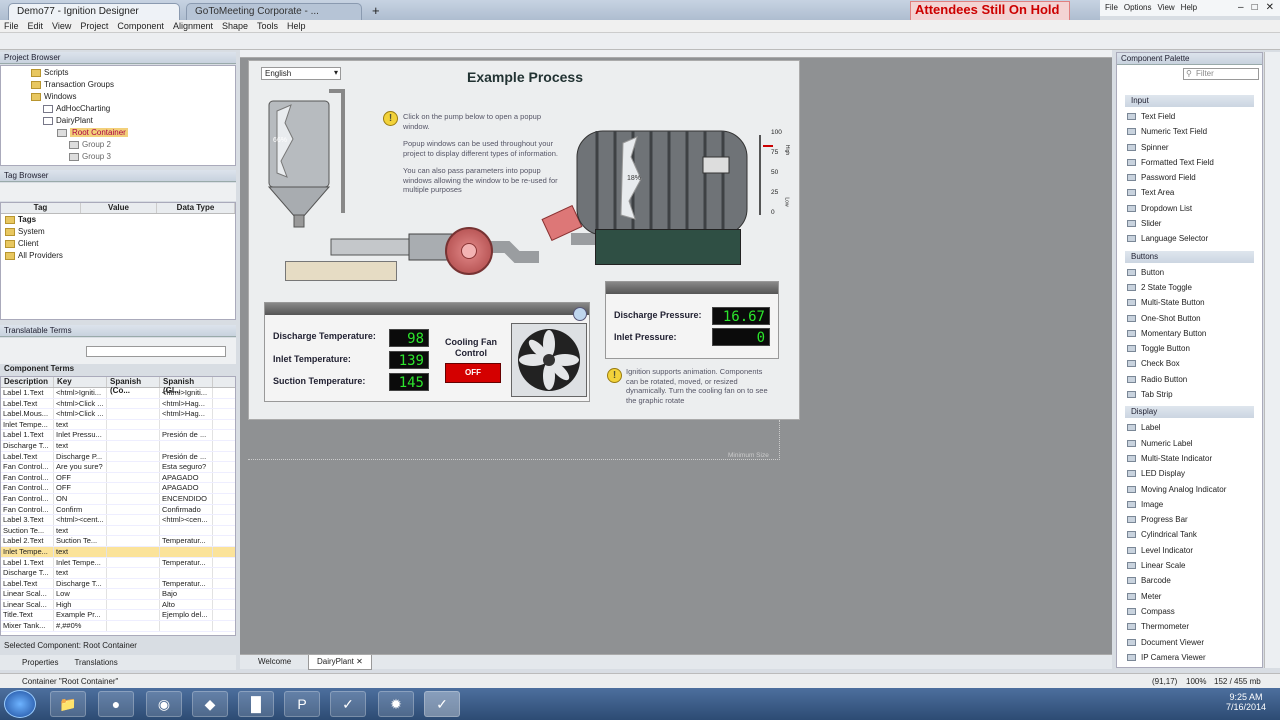 This screenshot has height=720, width=1280. Describe the element at coordinates (1189, 611) in the screenshot. I see `palette-item: Compass` at that location.